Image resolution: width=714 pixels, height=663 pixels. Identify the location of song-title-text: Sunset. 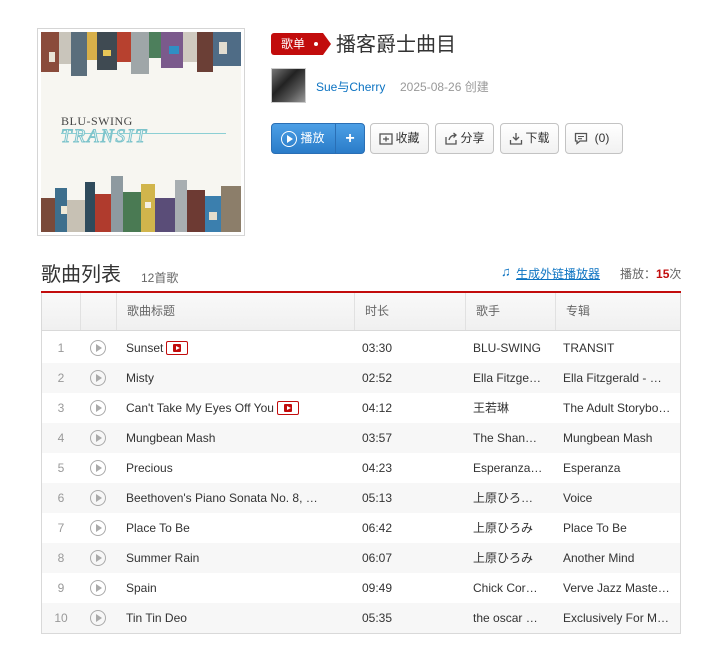
(144, 348).